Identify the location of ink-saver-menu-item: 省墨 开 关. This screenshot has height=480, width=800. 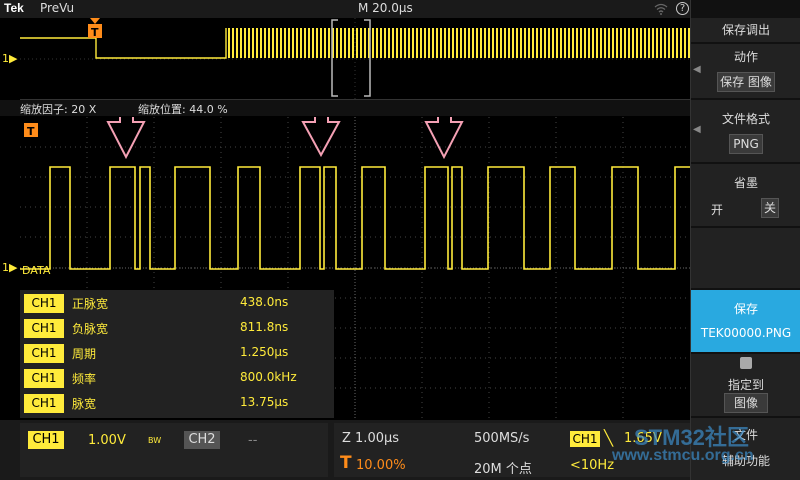
(745, 195).